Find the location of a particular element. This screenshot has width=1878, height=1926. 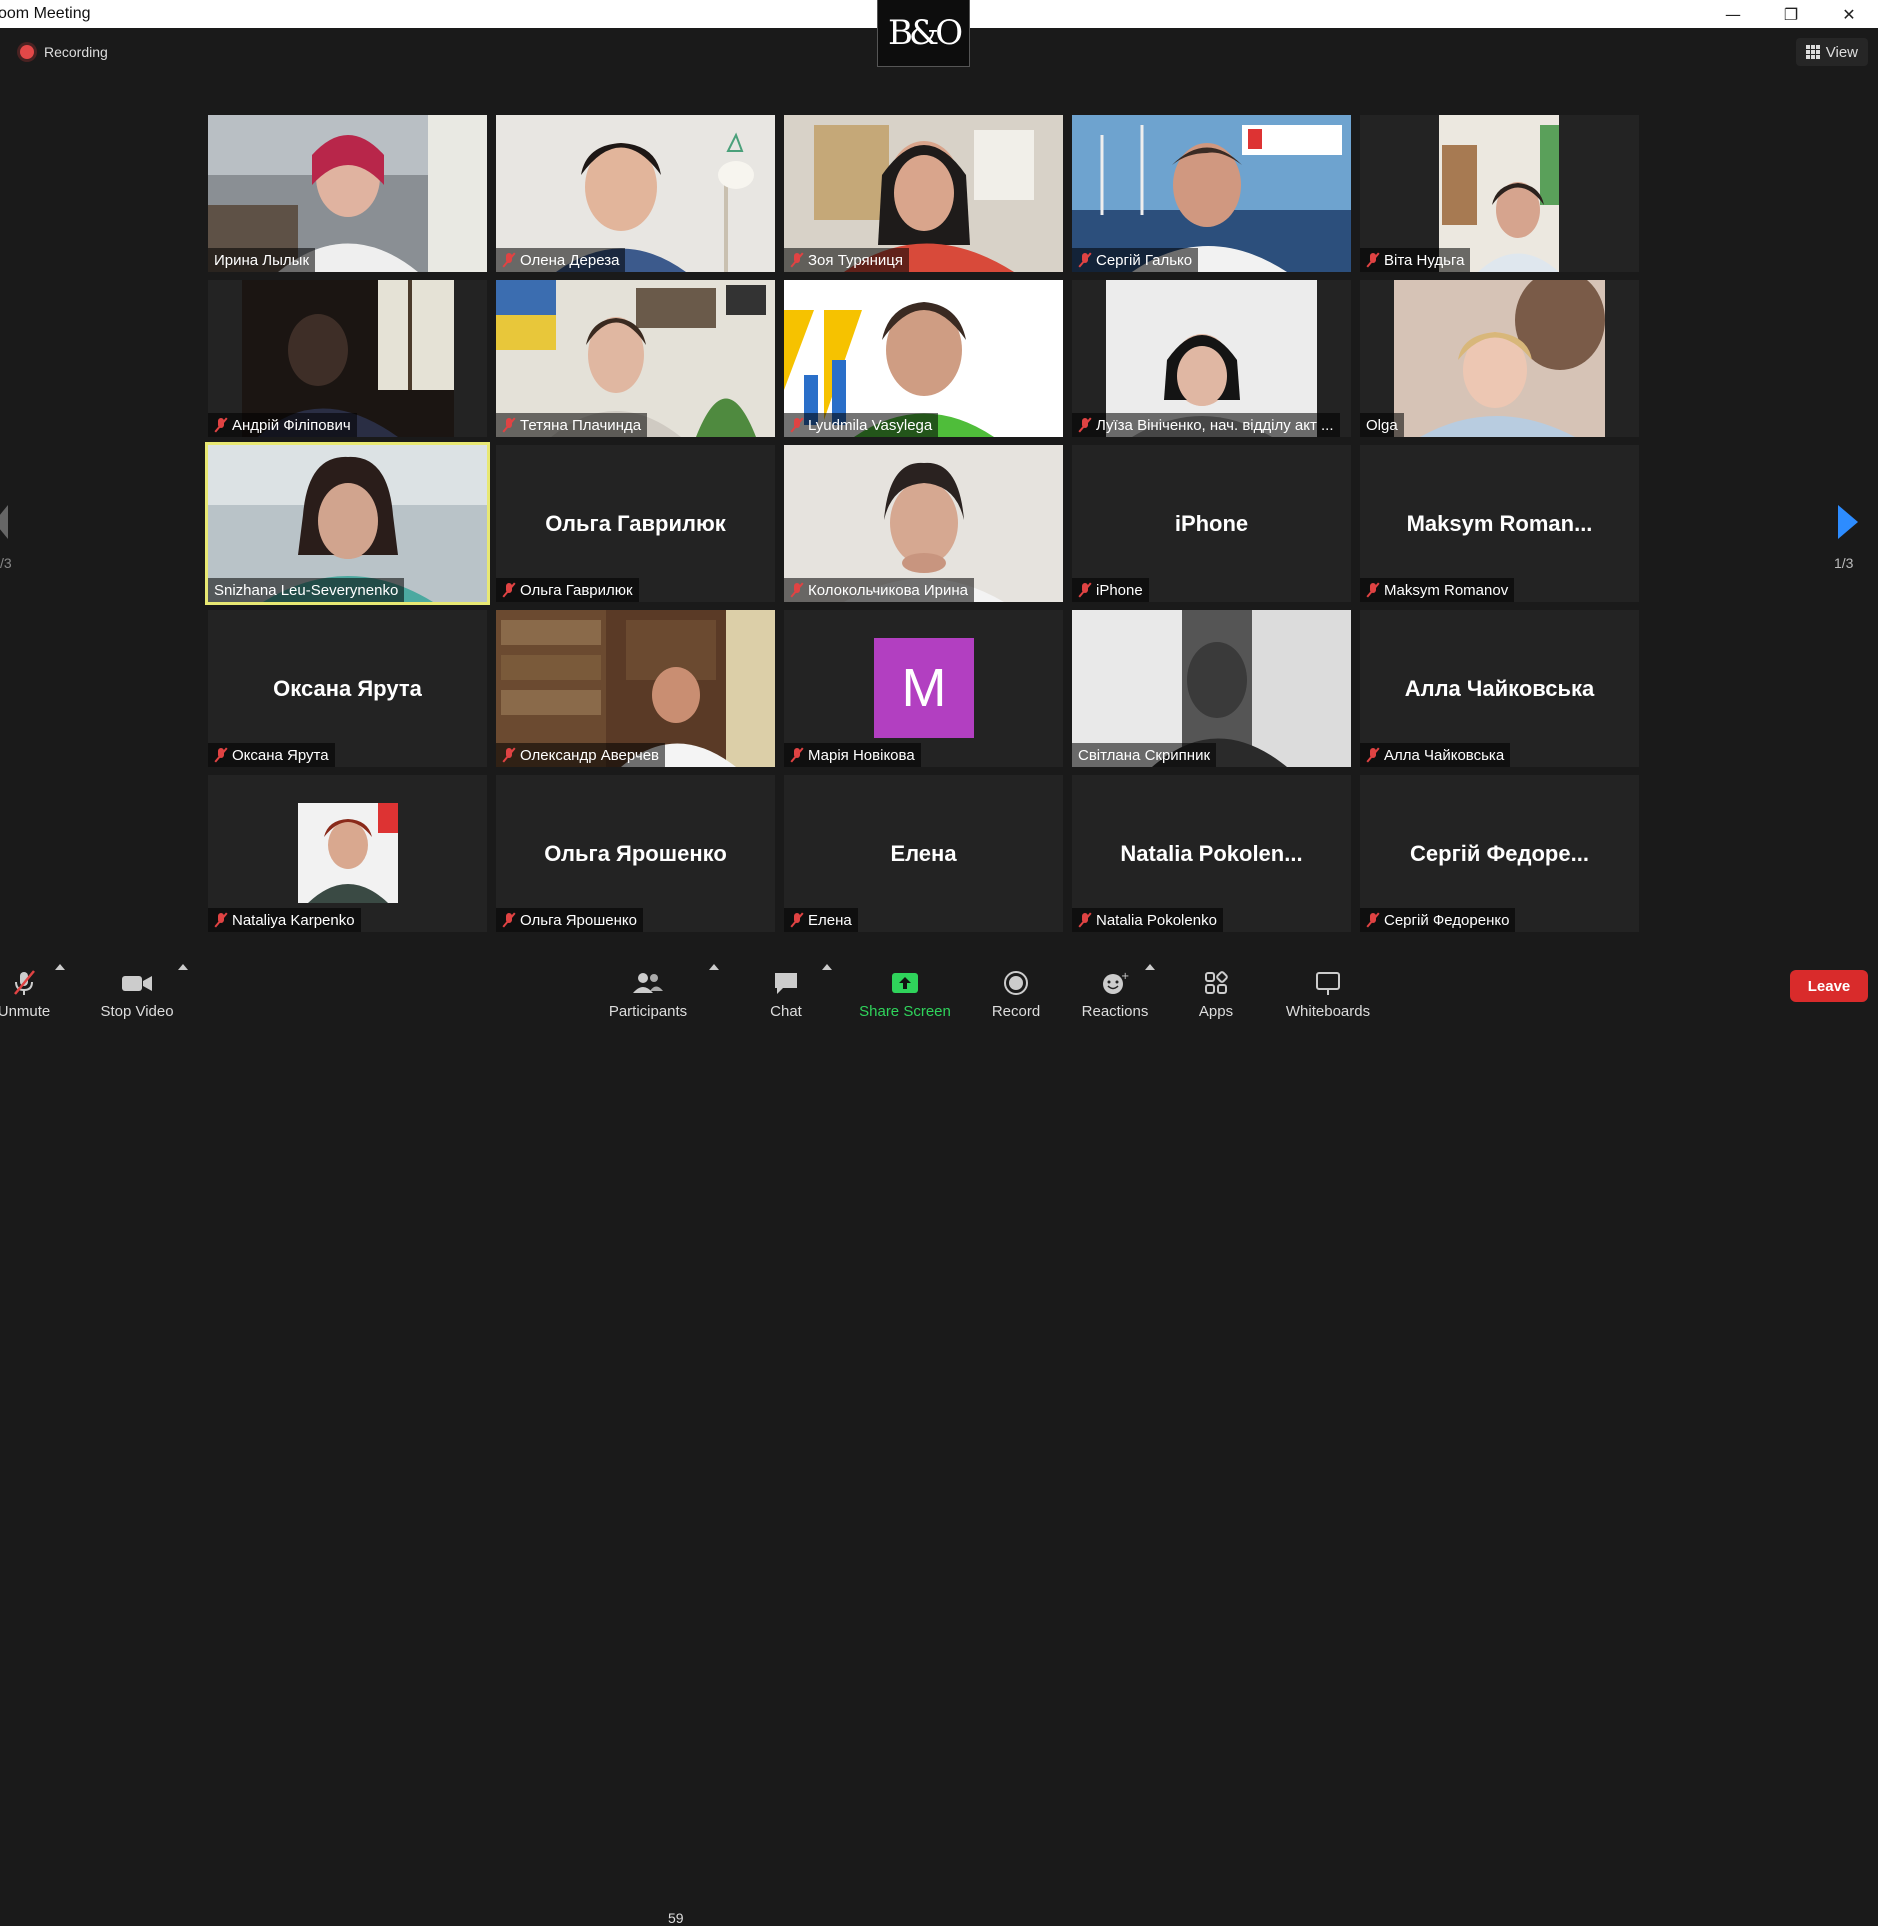

participant-tile: Віта Нудьга is located at coordinates (1499, 193).